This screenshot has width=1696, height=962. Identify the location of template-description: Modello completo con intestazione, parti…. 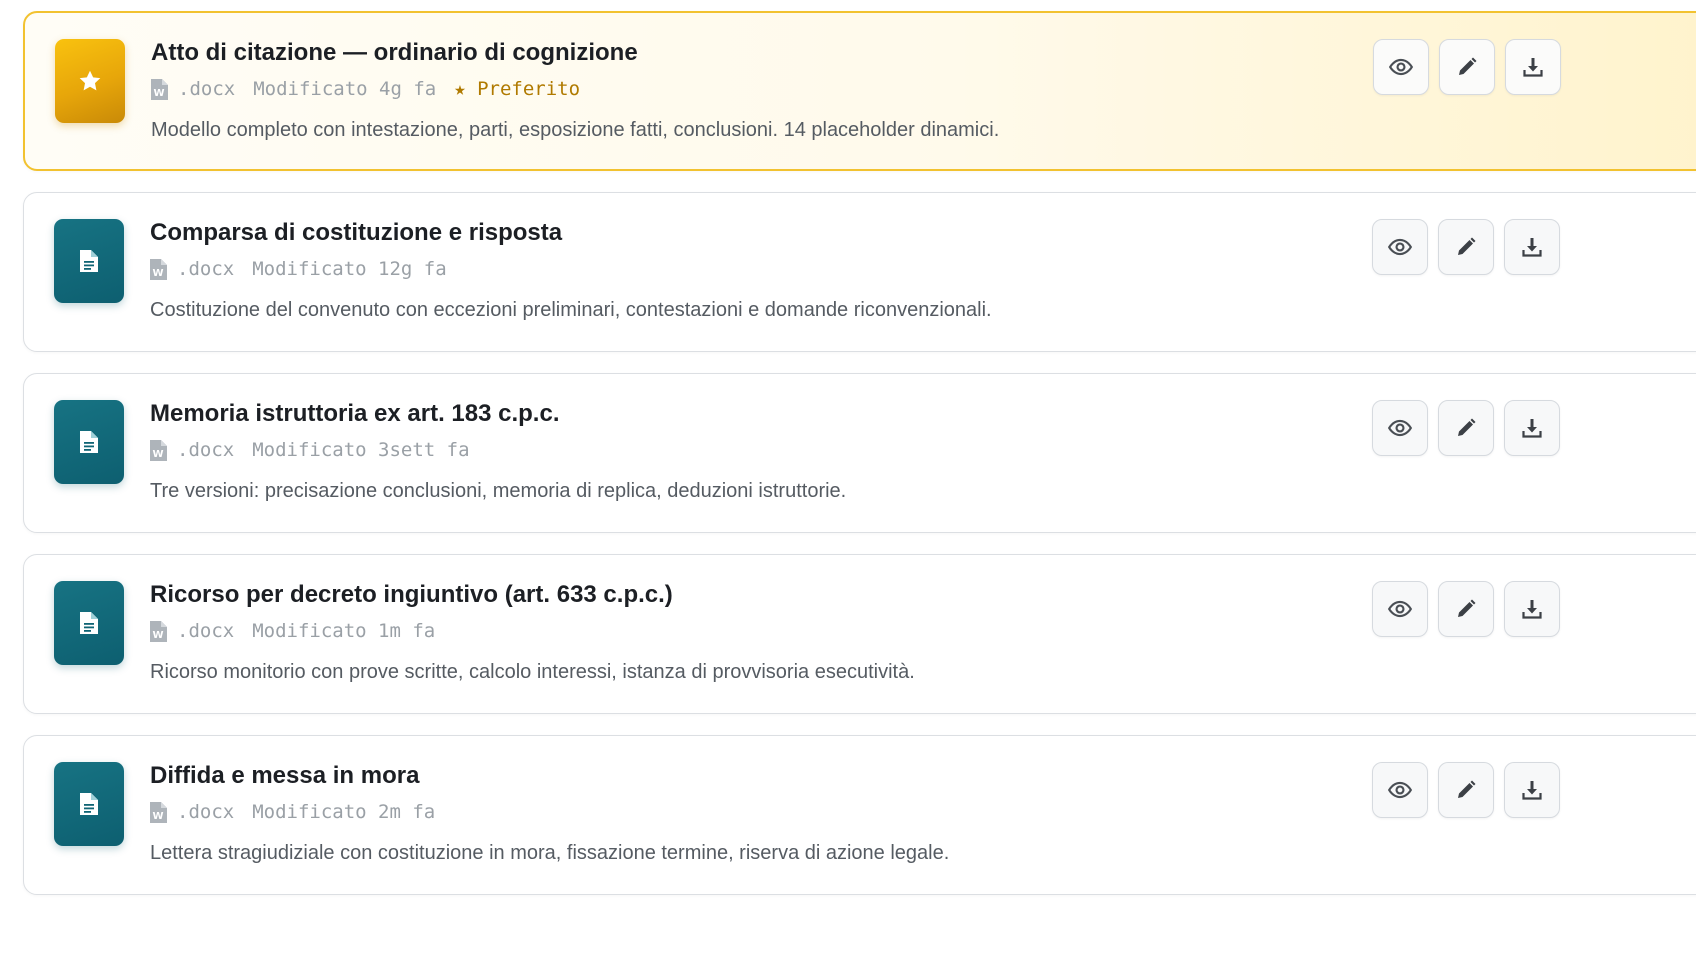
(575, 130).